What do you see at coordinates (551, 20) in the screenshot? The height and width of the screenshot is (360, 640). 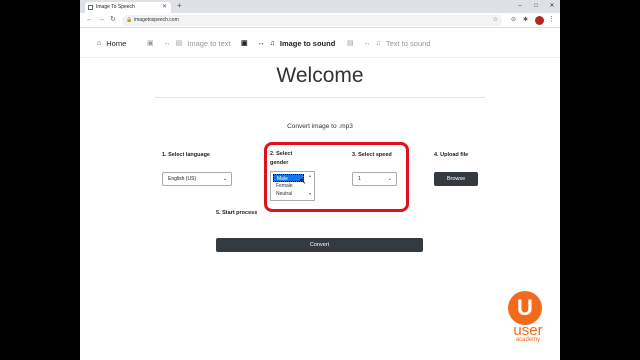 I see `menu-kebab-icon: ⋮` at bounding box center [551, 20].